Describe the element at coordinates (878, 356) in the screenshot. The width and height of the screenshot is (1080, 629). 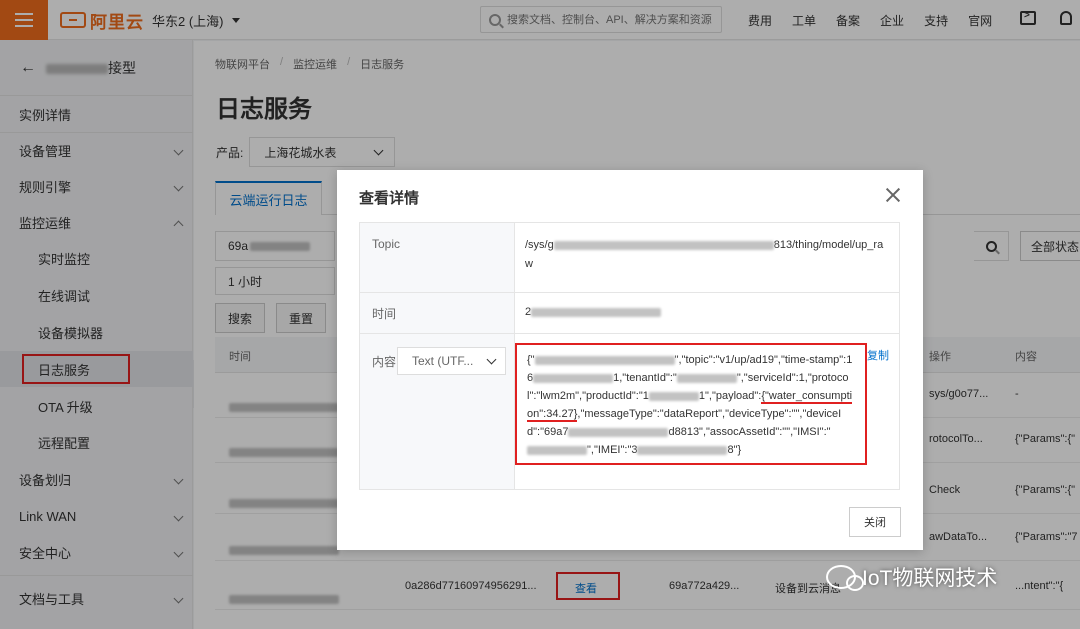
I see `copy-button: 复制` at that location.